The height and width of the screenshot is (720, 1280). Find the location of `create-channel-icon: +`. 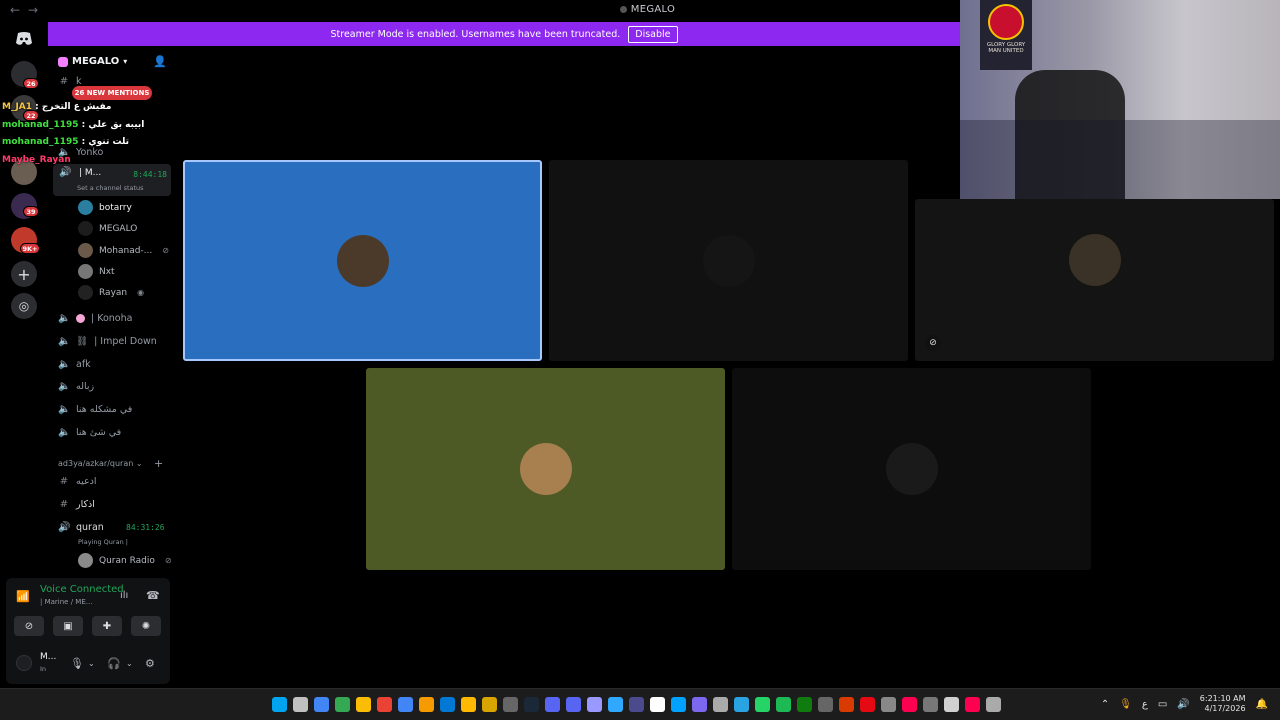

create-channel-icon: + is located at coordinates (158, 463).